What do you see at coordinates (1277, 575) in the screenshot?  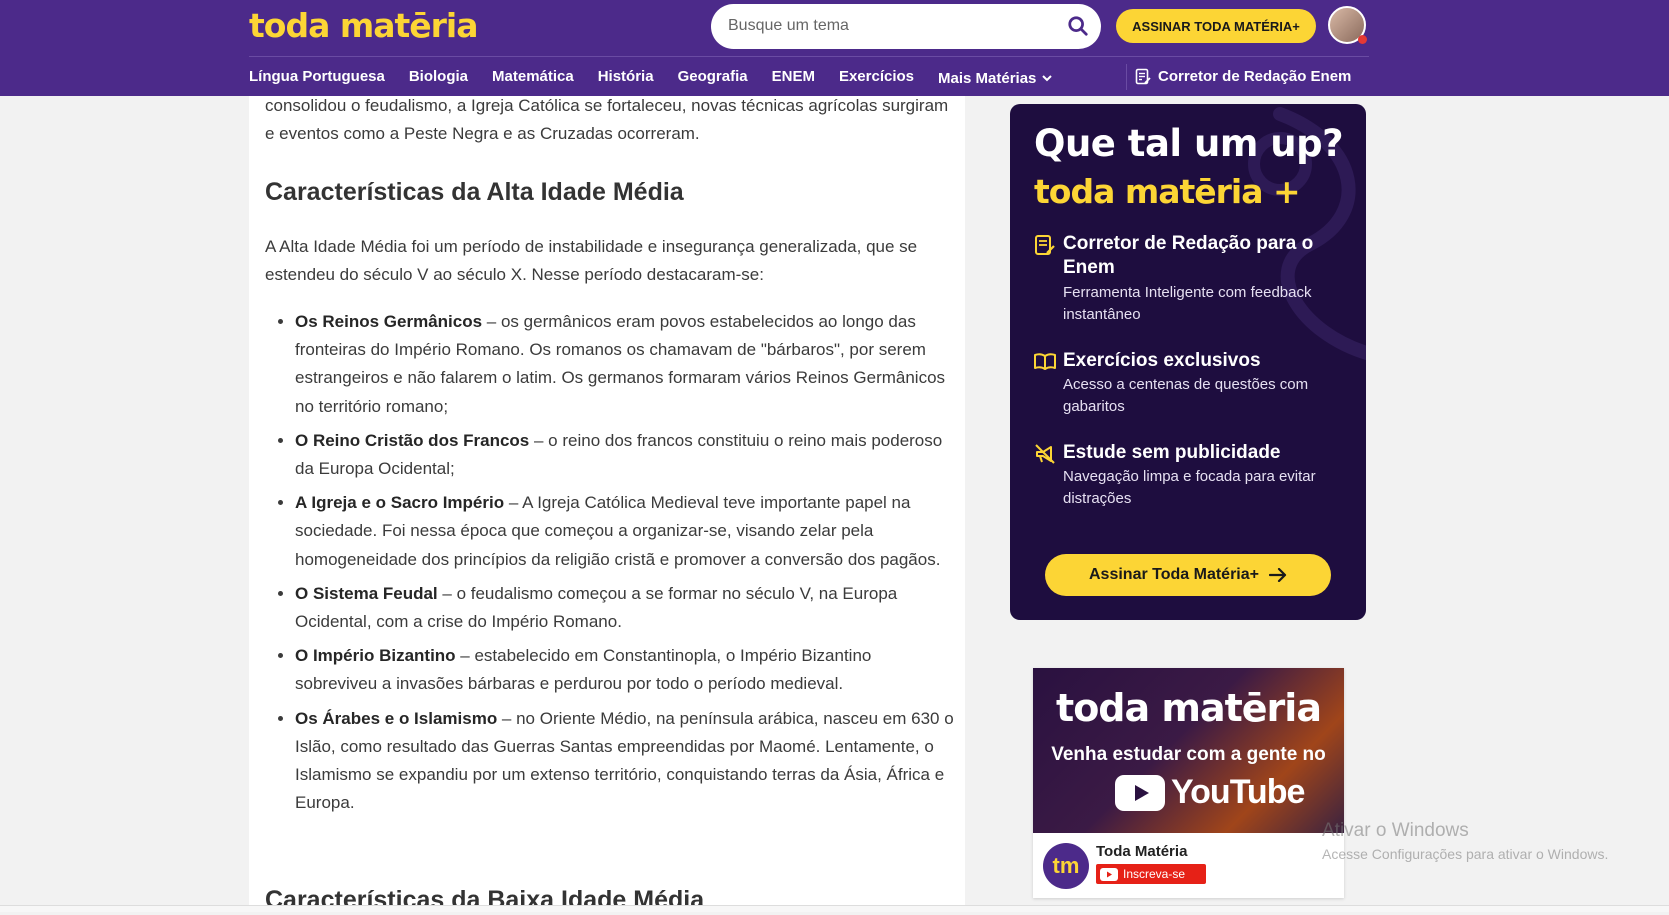 I see `arrow-right-icon` at bounding box center [1277, 575].